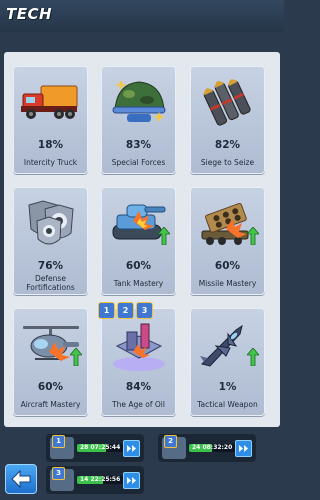  What do you see at coordinates (170, 441) in the screenshot?
I see `queue-number: 2` at bounding box center [170, 441].